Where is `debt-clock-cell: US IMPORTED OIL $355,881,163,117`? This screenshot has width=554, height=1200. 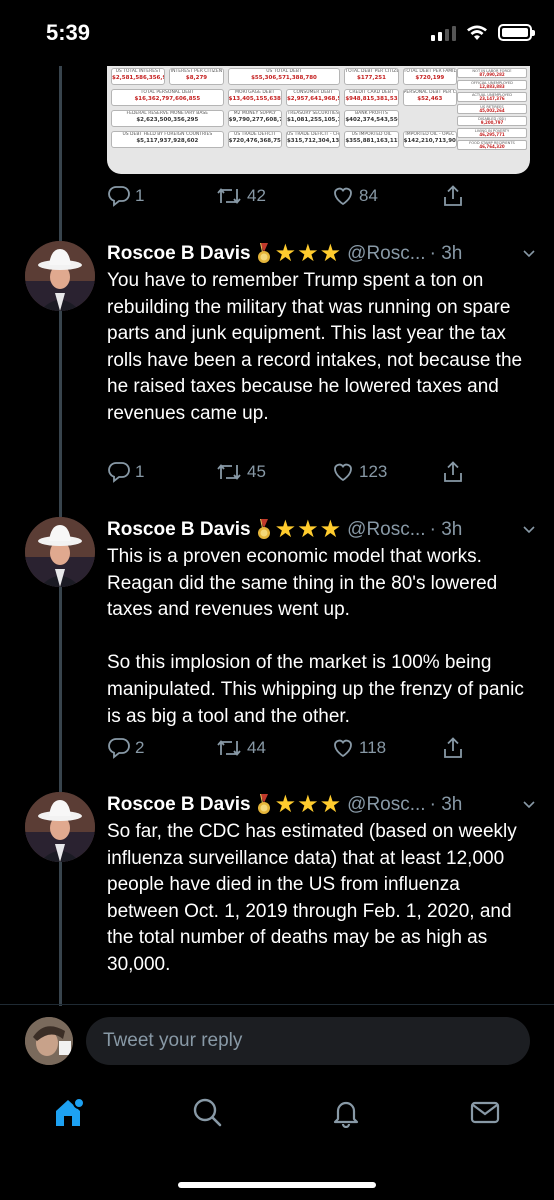
debt-clock-cell: US IMPORTED OIL $355,881,163,117 is located at coordinates (371, 139).